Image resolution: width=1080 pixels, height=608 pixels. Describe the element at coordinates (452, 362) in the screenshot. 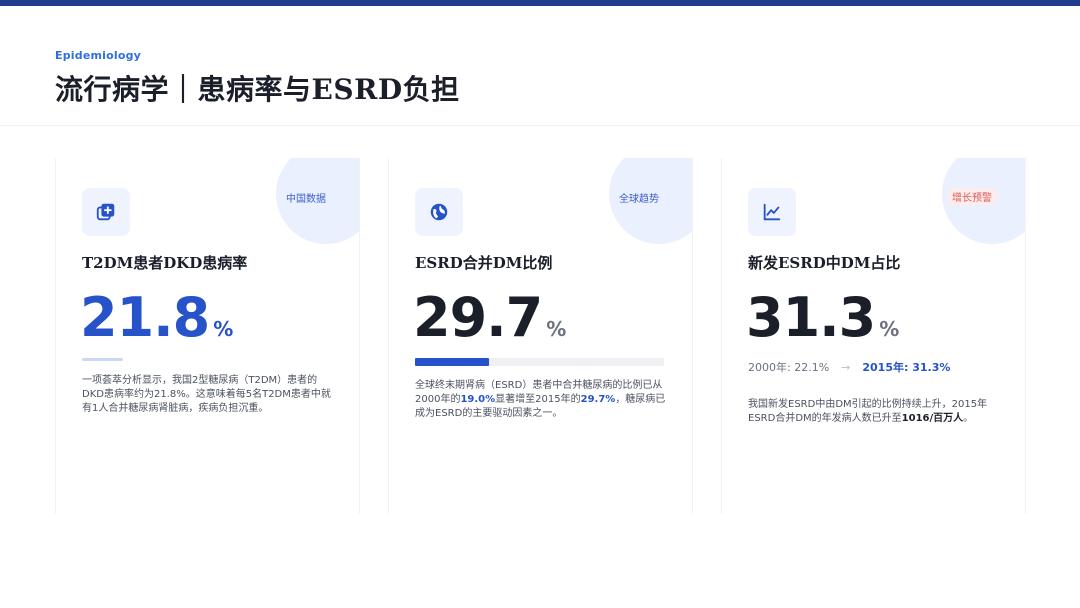

I see `progress-fill` at that location.